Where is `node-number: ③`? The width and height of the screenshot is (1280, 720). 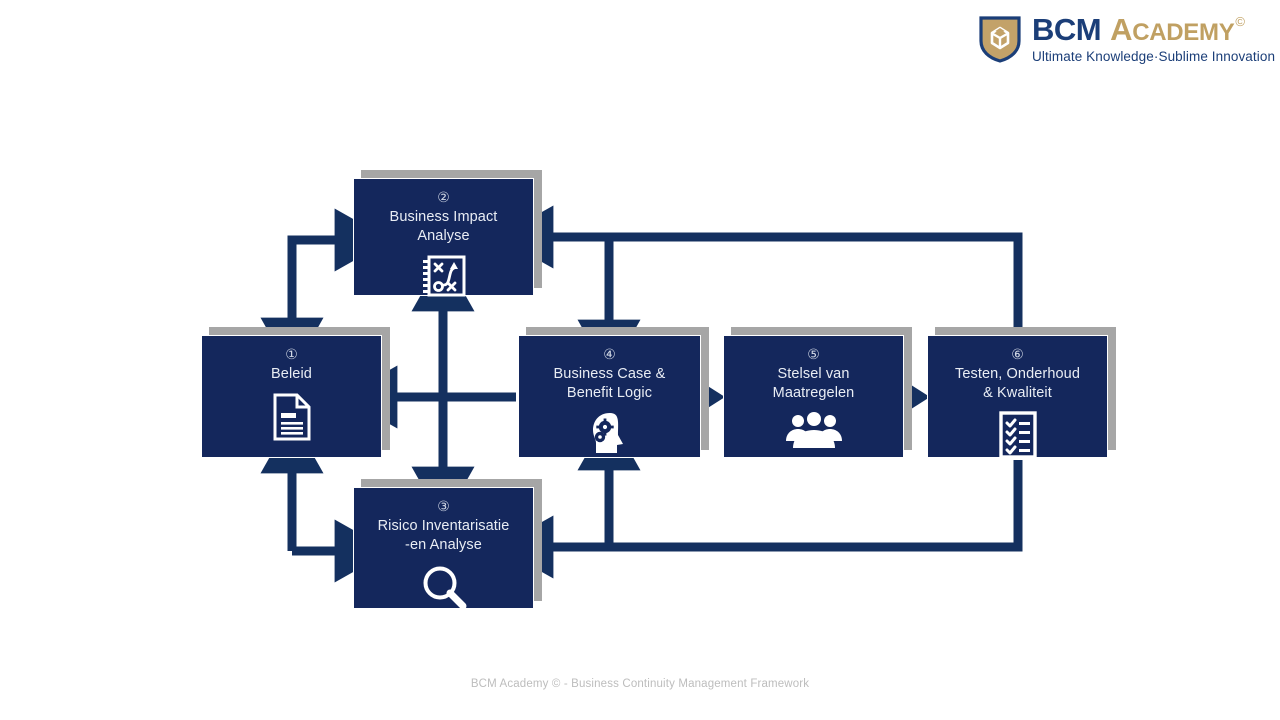 node-number: ③ is located at coordinates (443, 507).